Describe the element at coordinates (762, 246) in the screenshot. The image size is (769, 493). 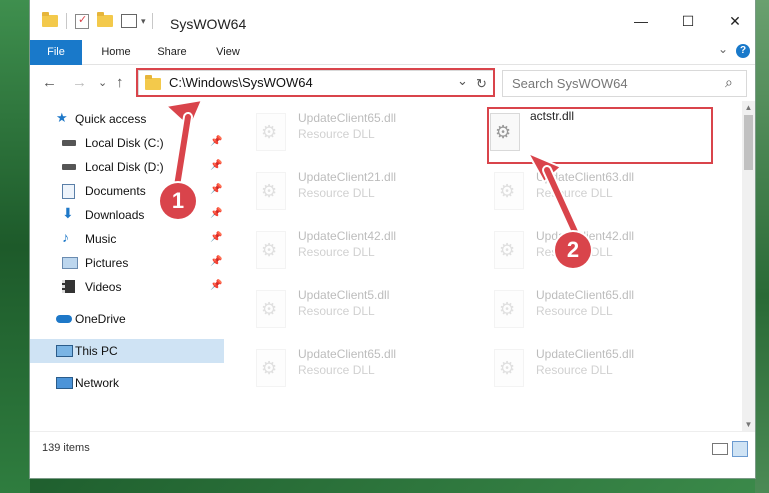
I see `desktop-background-right` at that location.